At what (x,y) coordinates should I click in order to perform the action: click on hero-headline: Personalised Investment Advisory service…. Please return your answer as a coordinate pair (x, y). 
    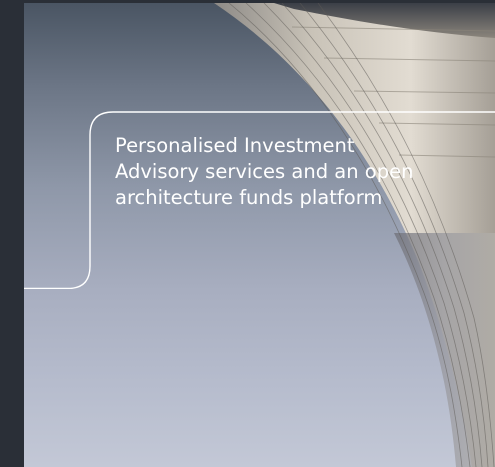
    Looking at the image, I should click on (285, 172).